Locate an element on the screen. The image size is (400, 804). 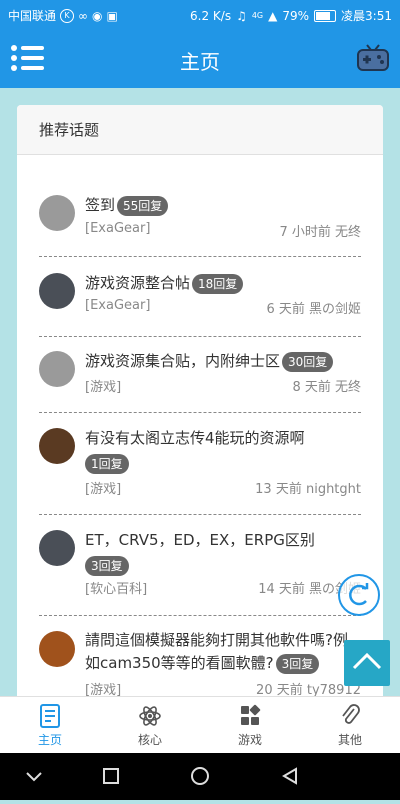
topic-item: 游戏资源集合贴，内附绅士区 30回复 [游戏] 8 天前 无终 is located at coordinates (200, 374).